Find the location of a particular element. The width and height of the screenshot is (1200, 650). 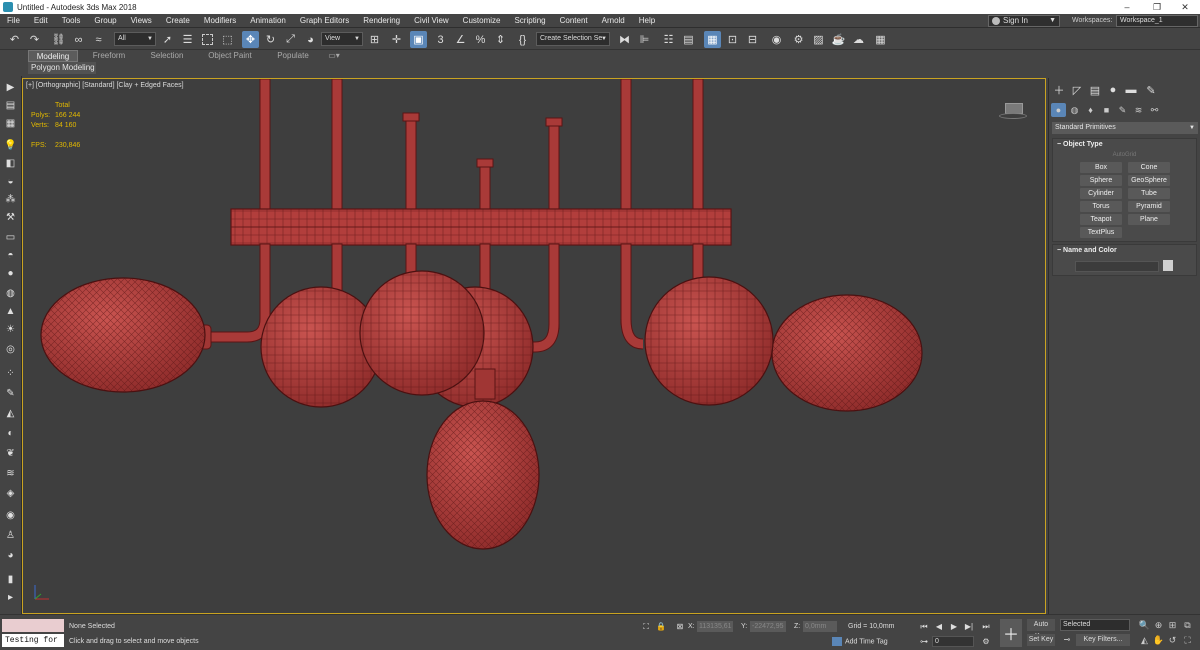

create-tab-icon: ＋ is located at coordinates (1059, 90).